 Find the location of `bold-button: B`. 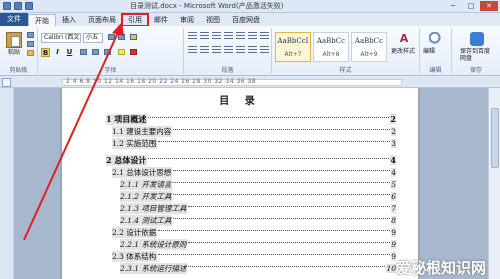

bold-button: B is located at coordinates (45, 52).